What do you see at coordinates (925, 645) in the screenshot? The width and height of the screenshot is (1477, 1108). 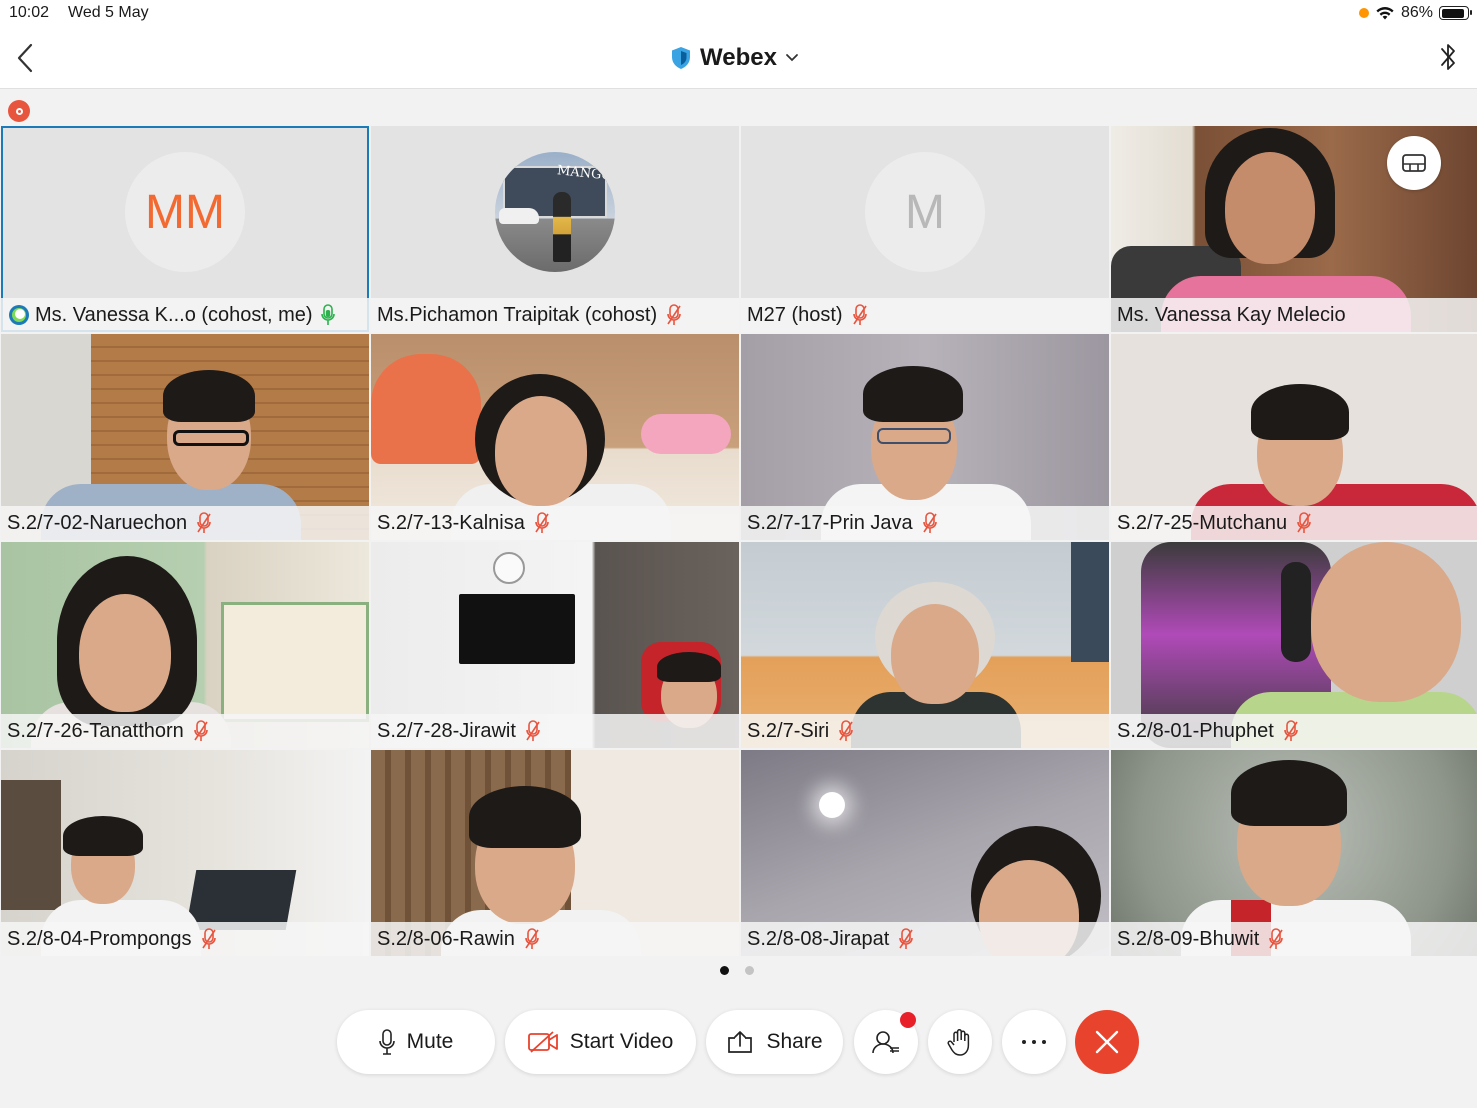 I see `participant-tile: S.2/7-Siri` at bounding box center [925, 645].